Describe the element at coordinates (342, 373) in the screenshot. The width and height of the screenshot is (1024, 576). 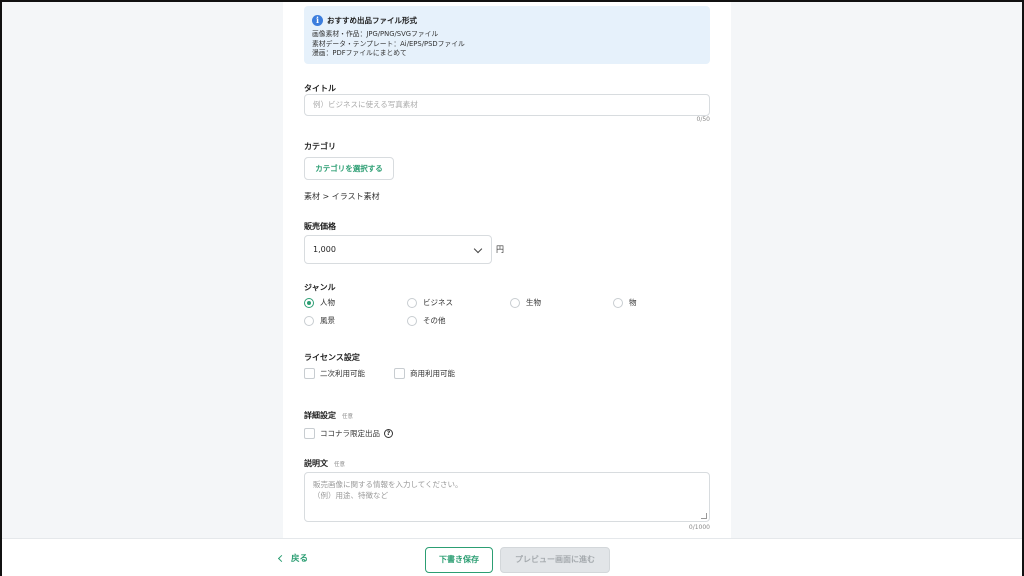
I see `license-option-label: 二次利用可能` at that location.